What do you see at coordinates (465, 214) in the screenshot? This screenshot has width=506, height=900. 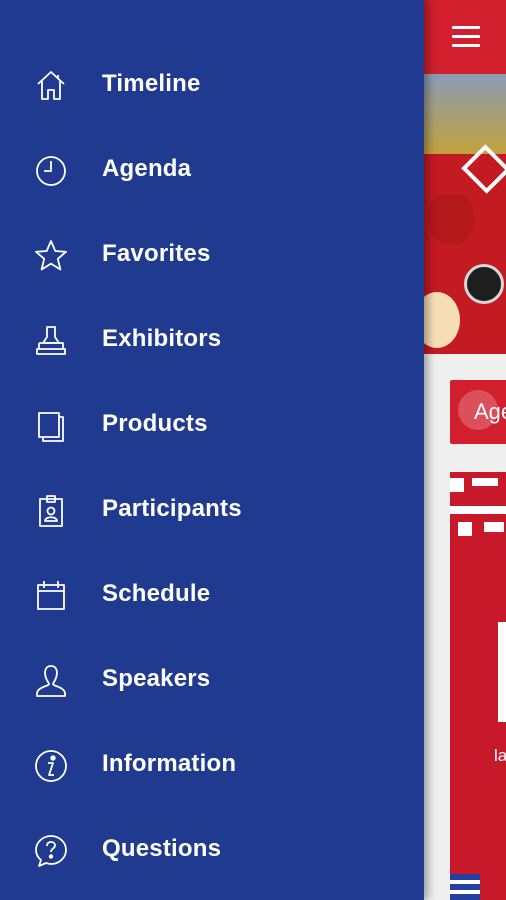 I see `event-banner-image` at bounding box center [465, 214].